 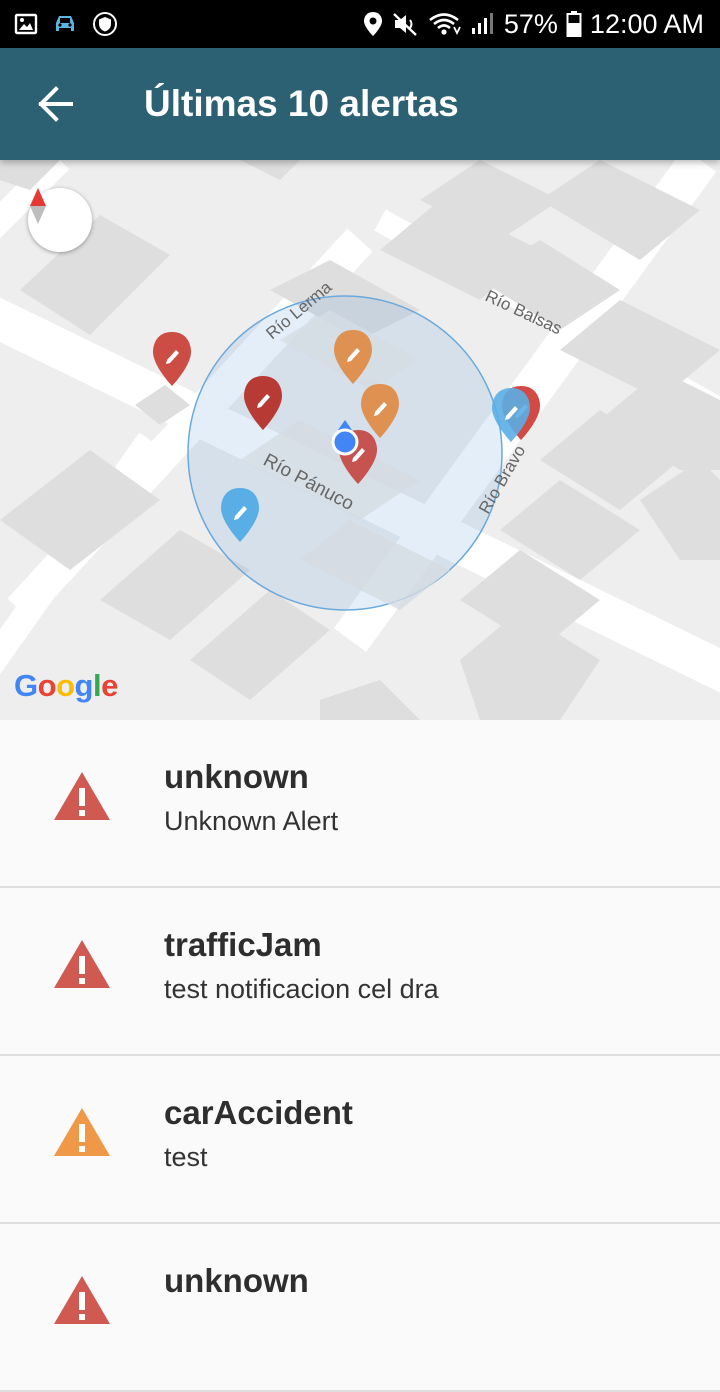 I want to click on car-notification-icon, so click(x=65, y=24).